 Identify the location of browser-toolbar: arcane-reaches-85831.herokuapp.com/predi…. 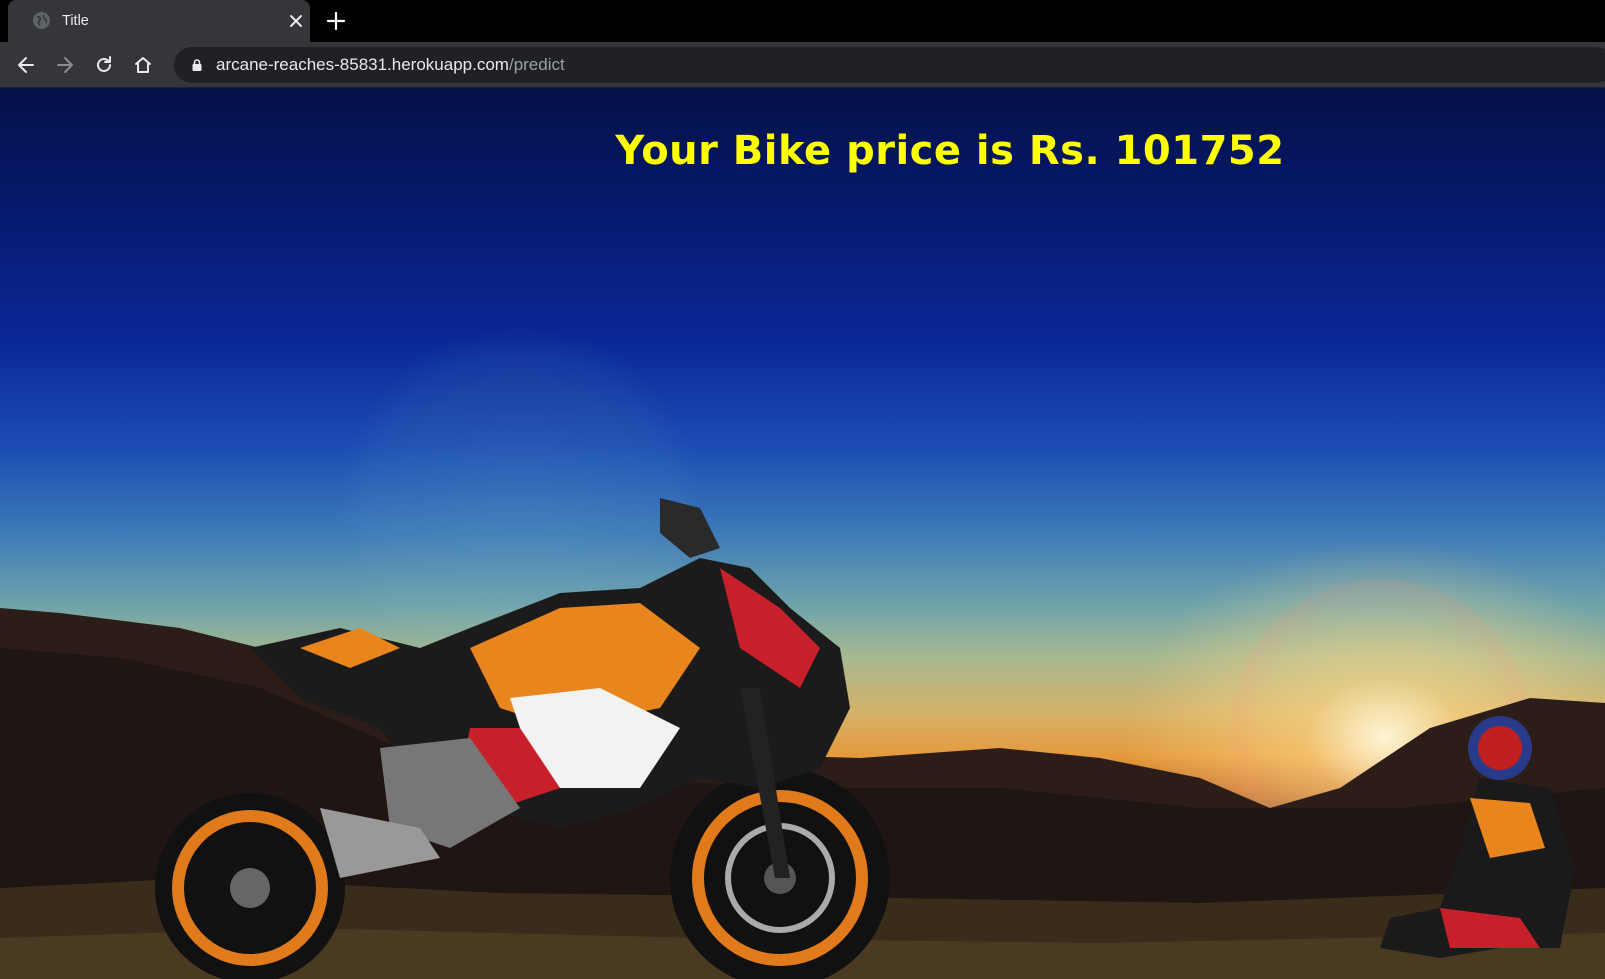
(802, 65).